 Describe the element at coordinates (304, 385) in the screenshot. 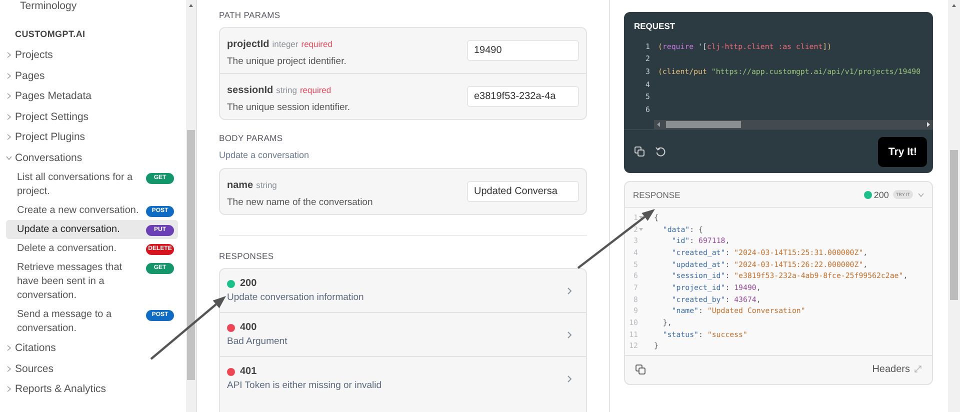

I see `response-description: API Token is either missing or invalid` at that location.